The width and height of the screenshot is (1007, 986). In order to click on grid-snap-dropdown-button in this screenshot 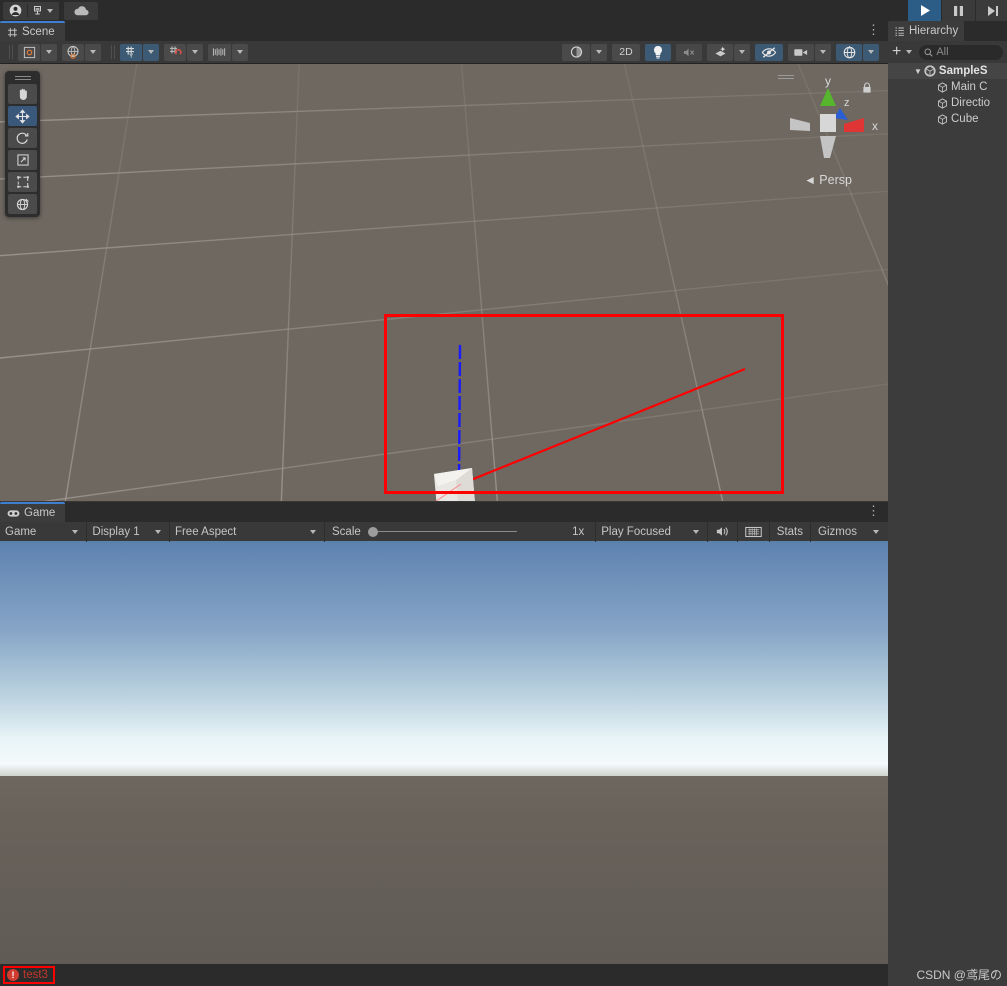, I will do `click(151, 52)`.